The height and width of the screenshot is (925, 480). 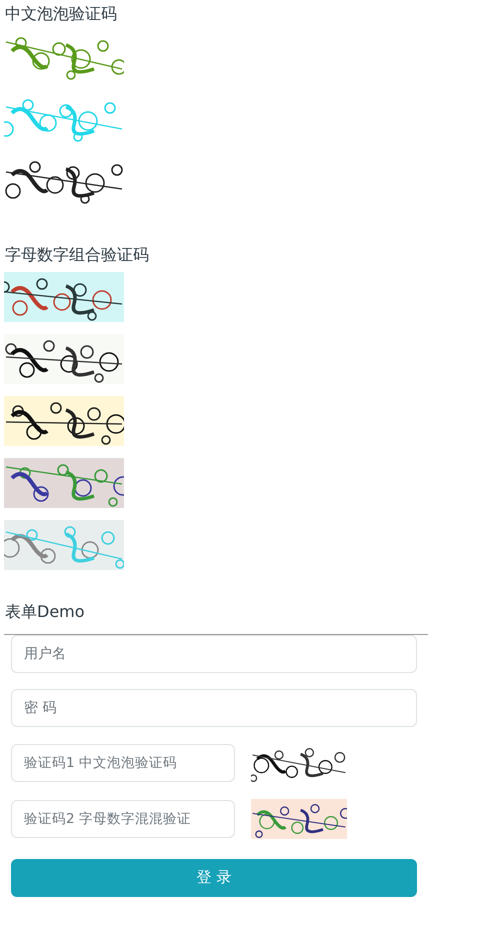 What do you see at coordinates (214, 653) in the screenshot?
I see `username-field: 用户名` at bounding box center [214, 653].